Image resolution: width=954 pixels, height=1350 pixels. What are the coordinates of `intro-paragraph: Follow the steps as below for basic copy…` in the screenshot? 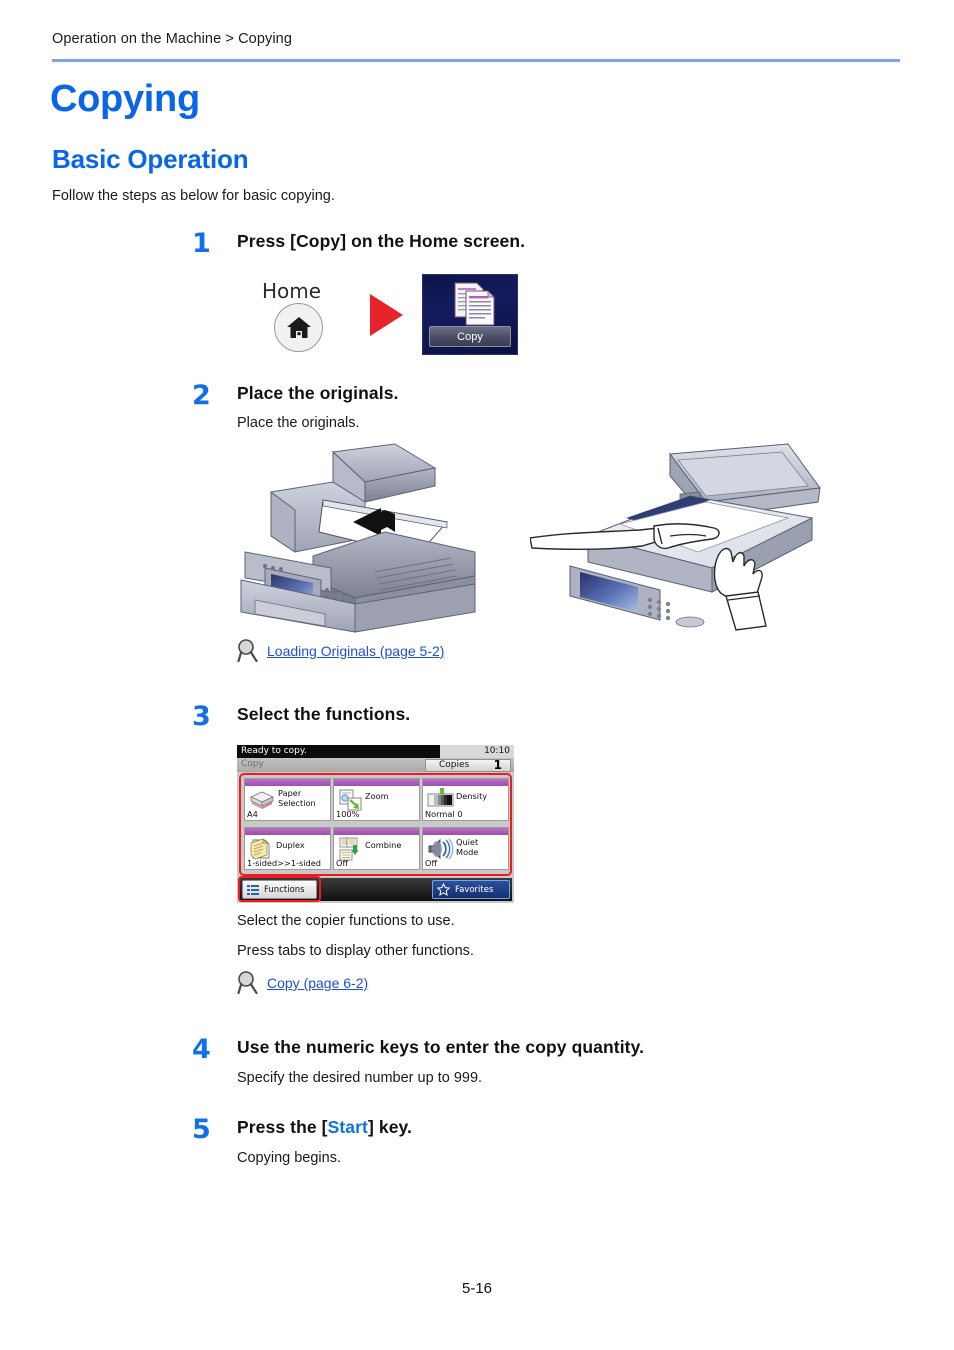 It's located at (193, 196).